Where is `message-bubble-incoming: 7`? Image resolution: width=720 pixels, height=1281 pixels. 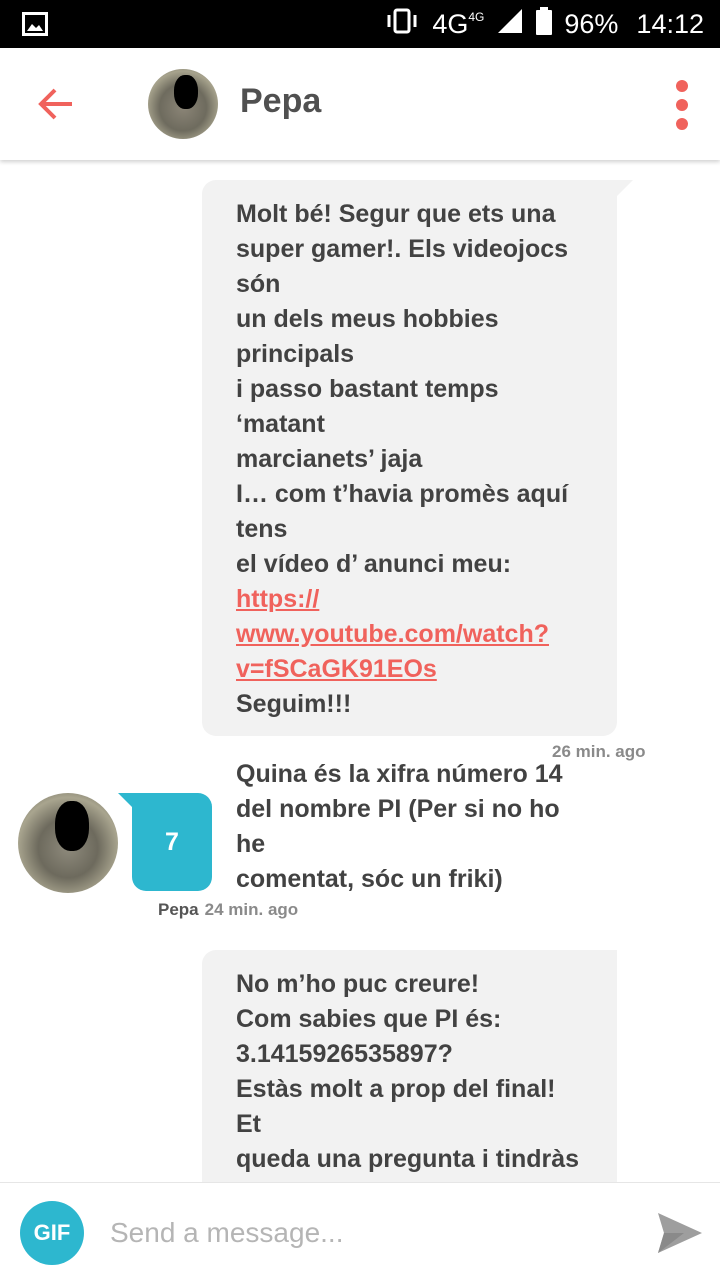 message-bubble-incoming: 7 is located at coordinates (165, 842).